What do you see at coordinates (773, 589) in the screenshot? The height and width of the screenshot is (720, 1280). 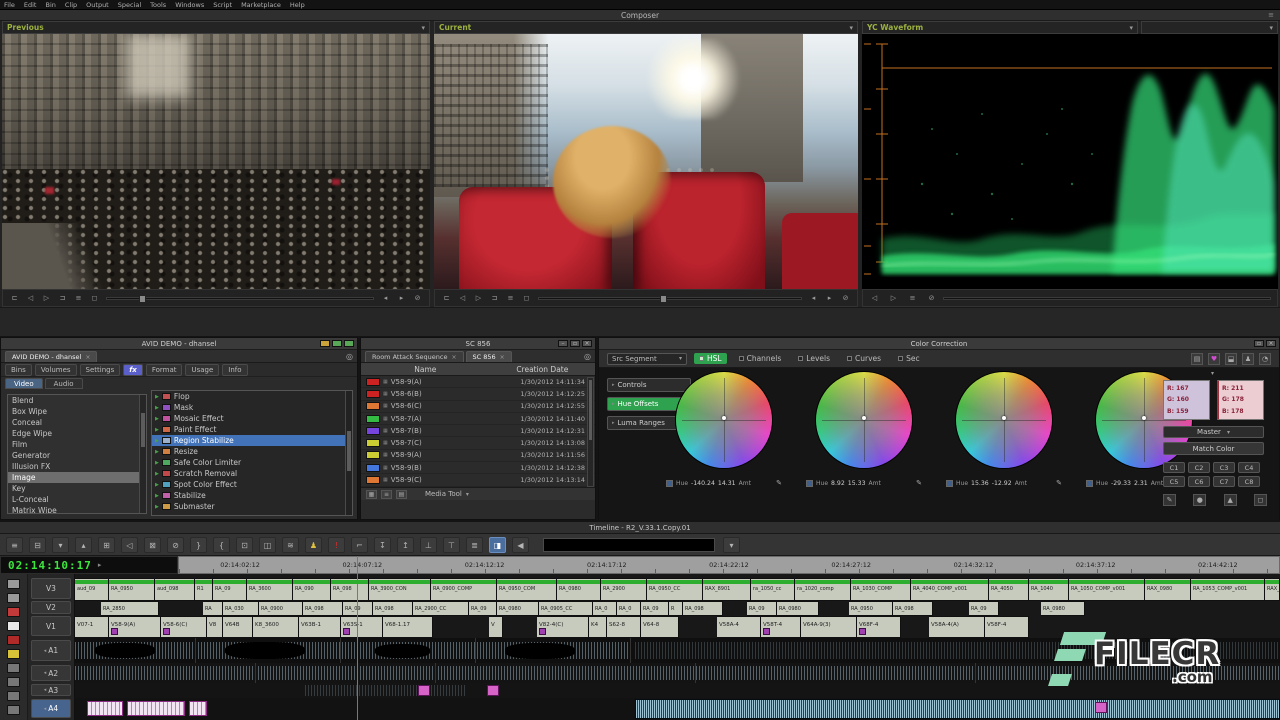 I see `timeline-clip: ra_1050_cc` at bounding box center [773, 589].